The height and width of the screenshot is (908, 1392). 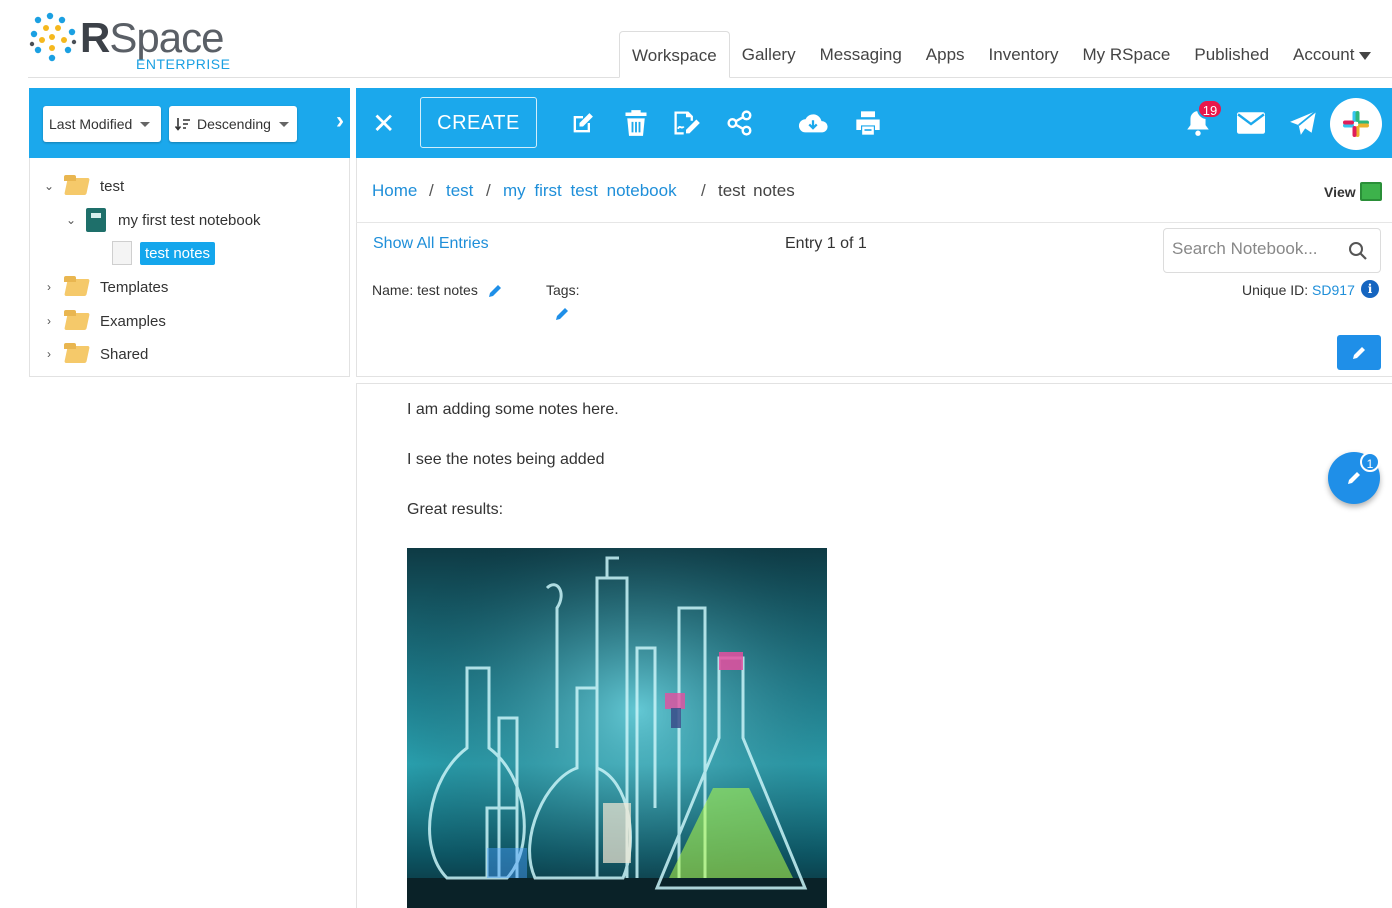 What do you see at coordinates (478, 122) in the screenshot?
I see `create-button: CREATE` at bounding box center [478, 122].